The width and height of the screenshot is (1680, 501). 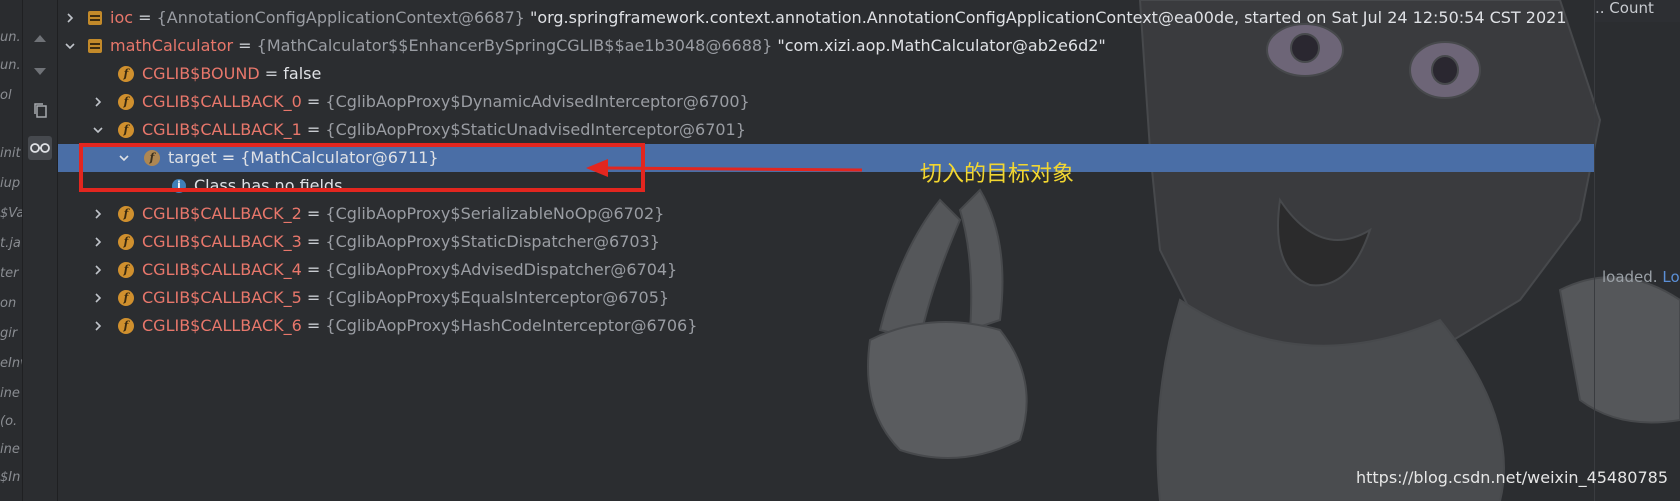 I want to click on variable-value: "com.xizi.aop.MathCalculator@ab2e6d2", so click(x=941, y=45).